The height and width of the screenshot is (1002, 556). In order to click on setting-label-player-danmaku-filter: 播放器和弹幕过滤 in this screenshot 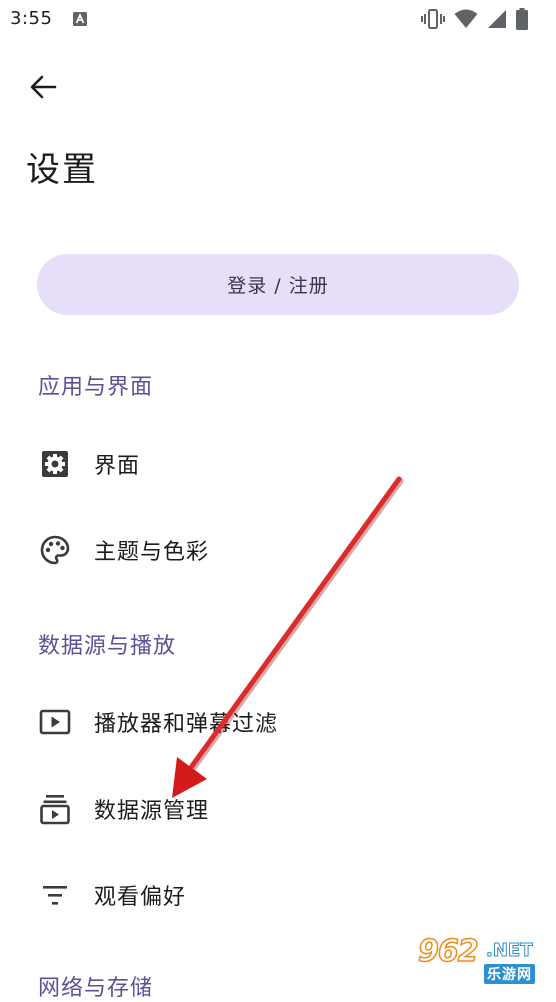, I will do `click(186, 724)`.